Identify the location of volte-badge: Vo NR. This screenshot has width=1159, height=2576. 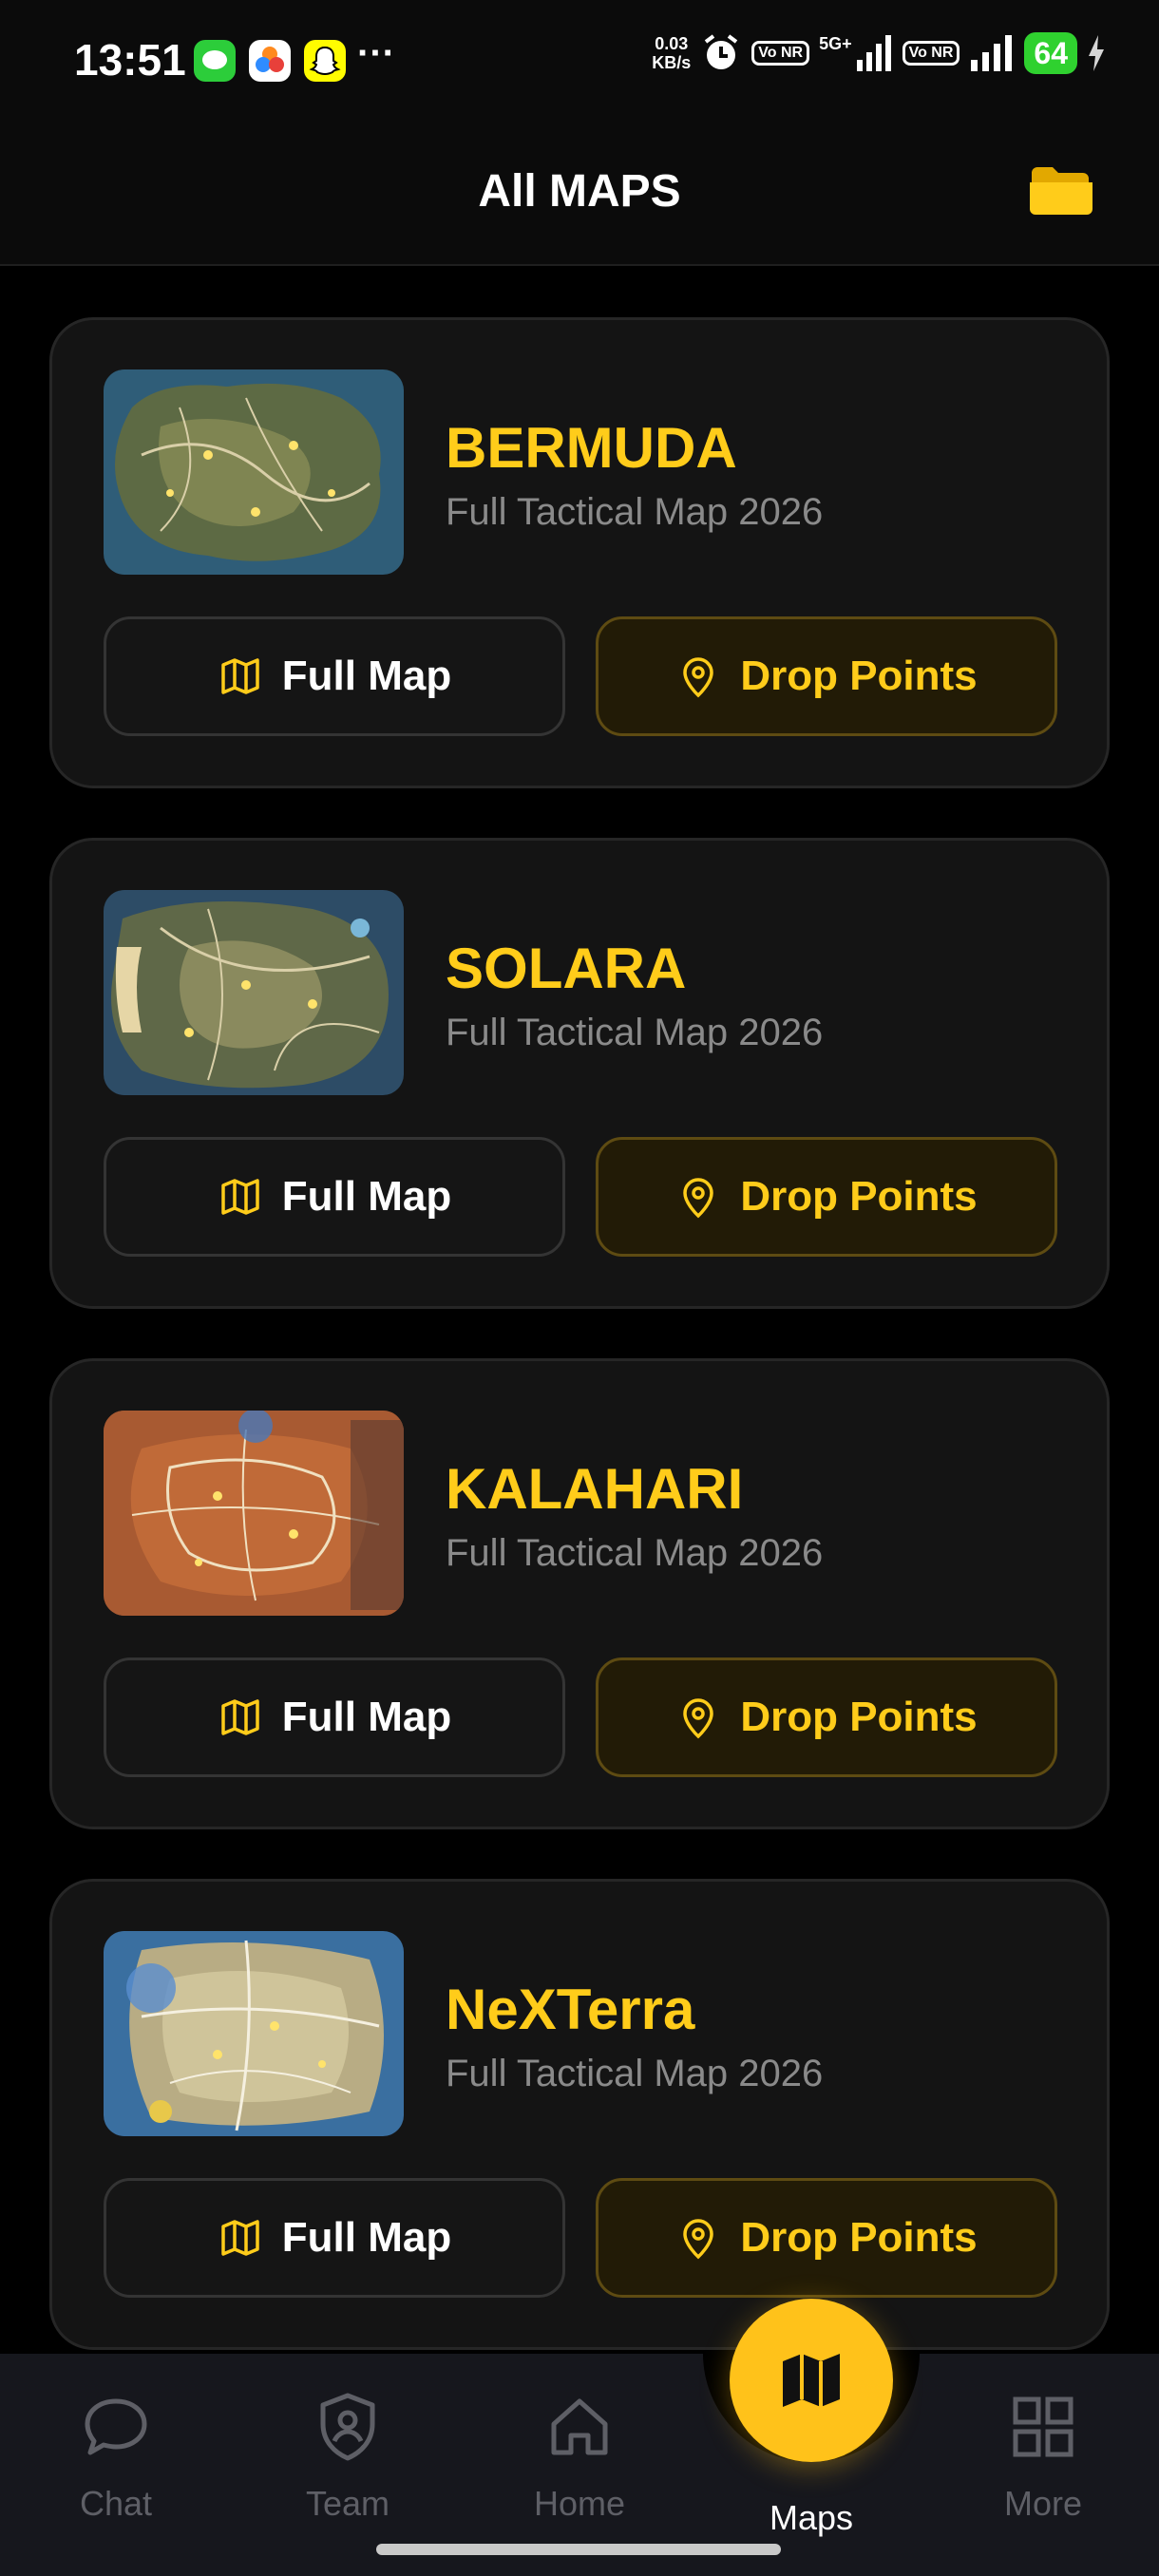
(780, 53).